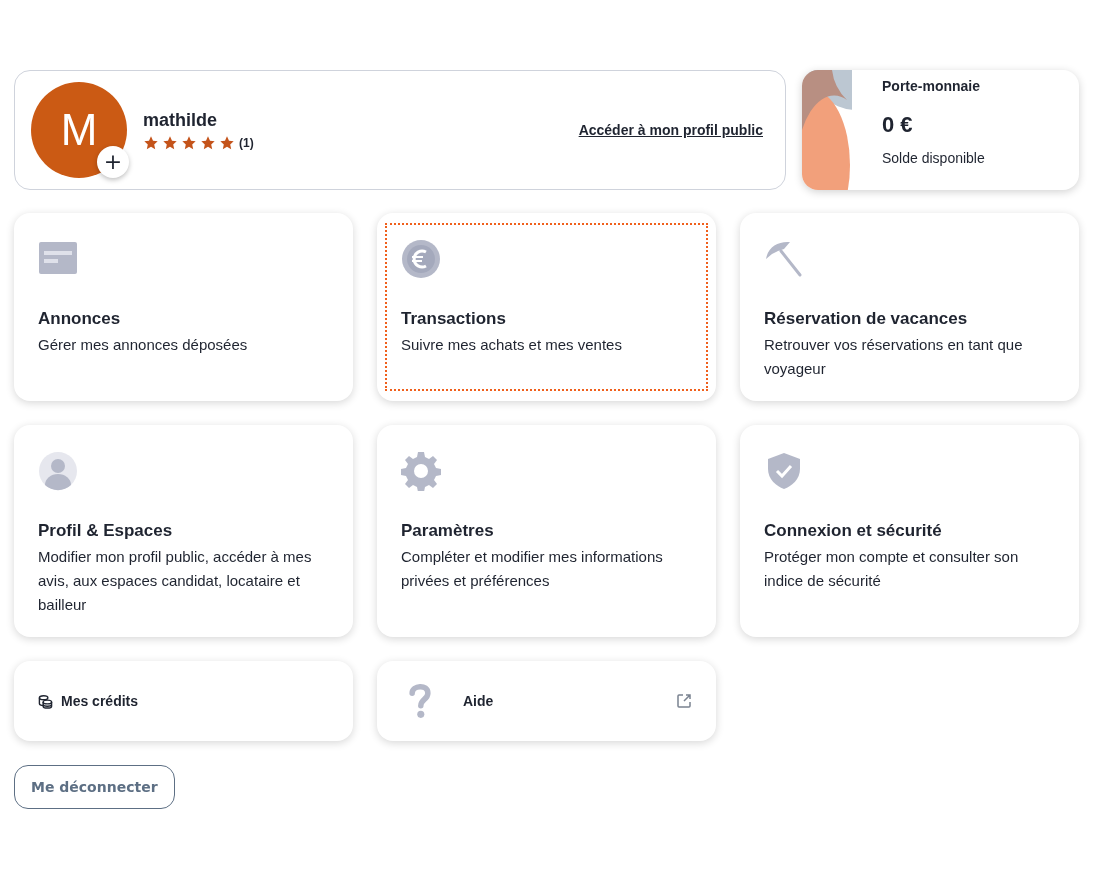  I want to click on menu-card: Transactions Suivre mes achats et mes ventes, so click(546, 307).